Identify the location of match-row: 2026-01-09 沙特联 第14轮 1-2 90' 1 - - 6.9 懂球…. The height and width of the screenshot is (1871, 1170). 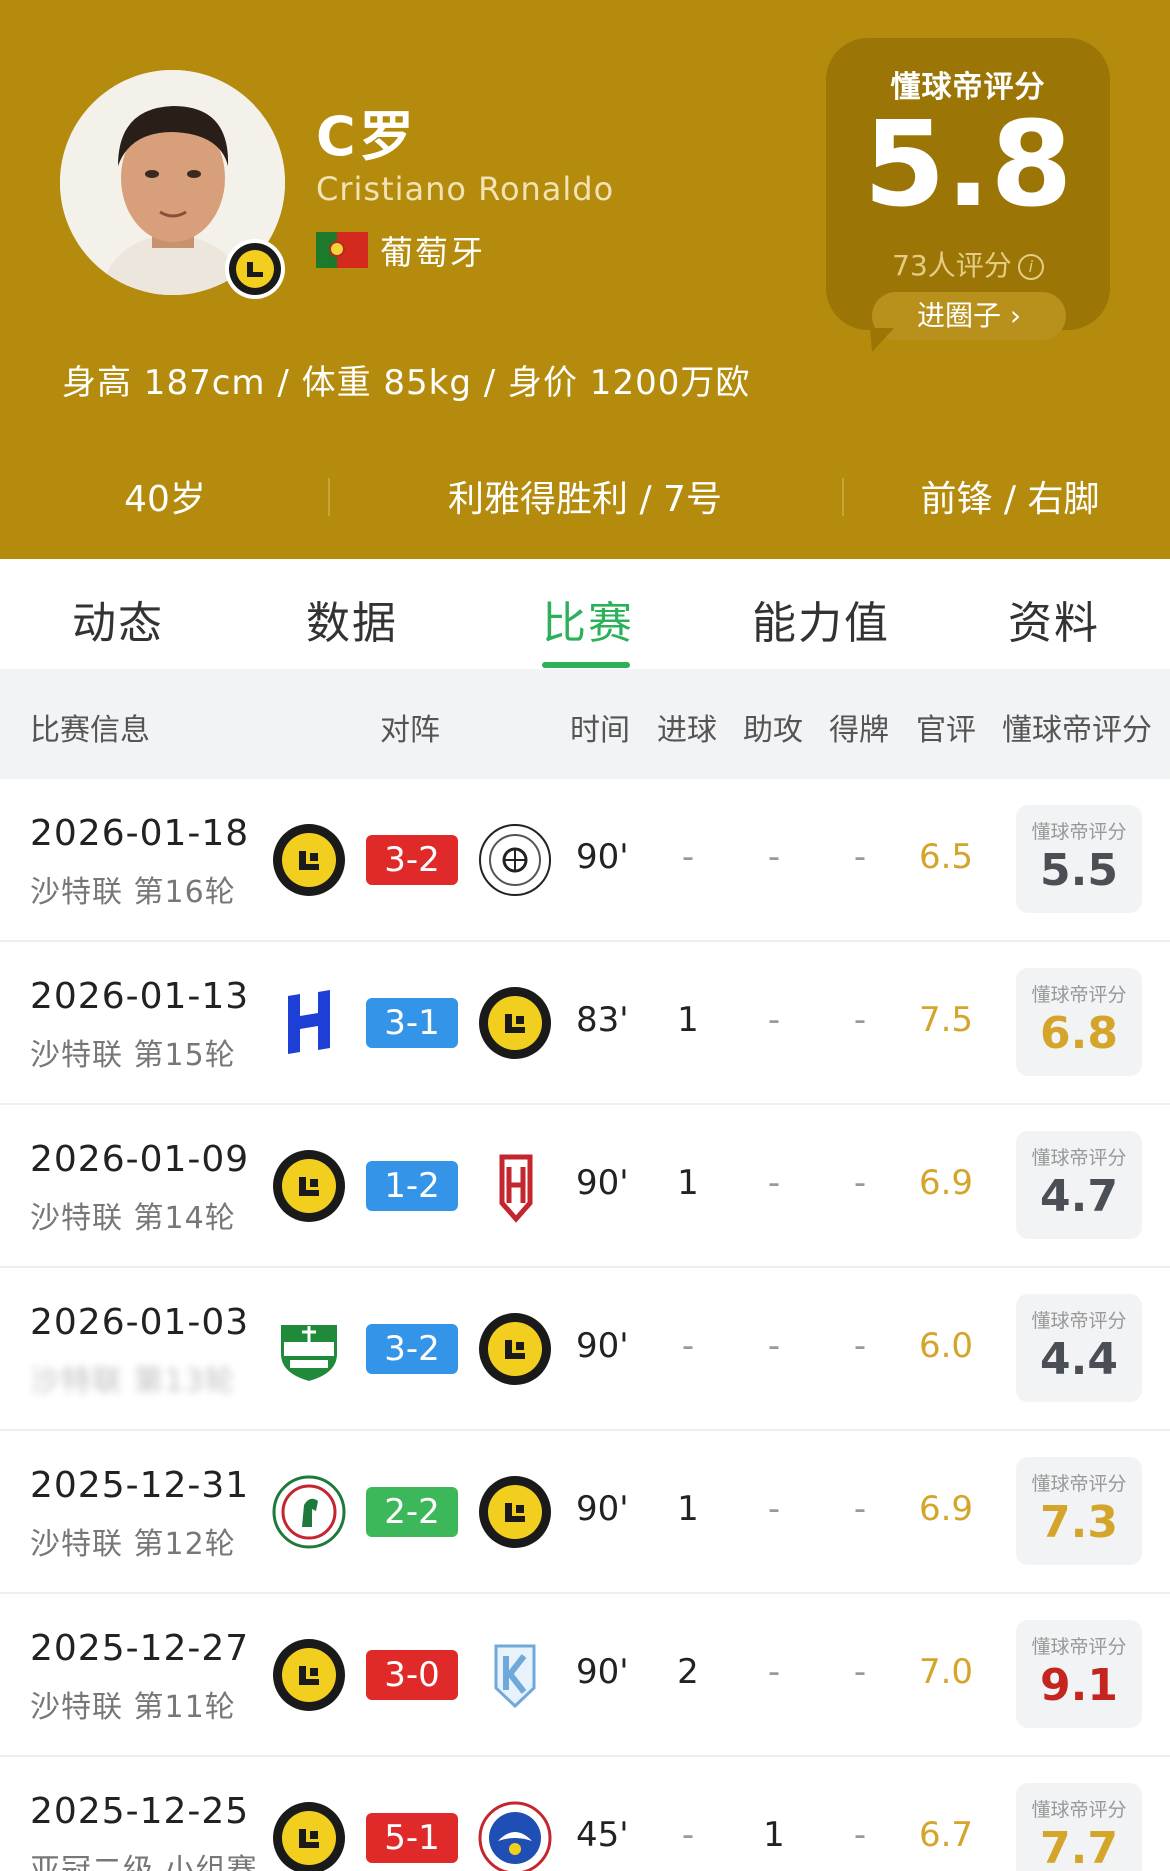
(585, 1186).